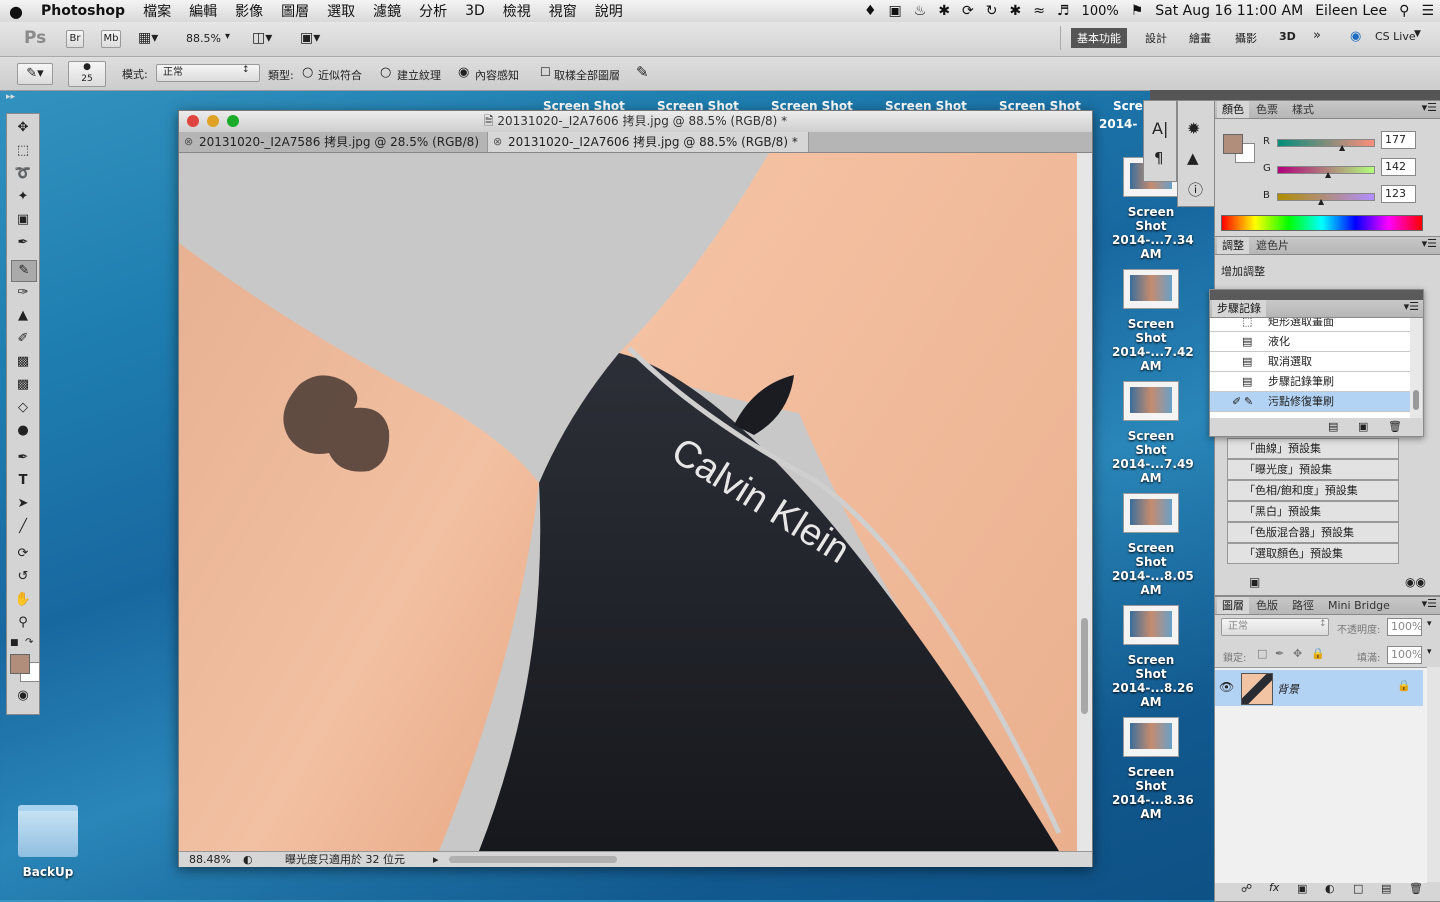 The image size is (1440, 902). I want to click on bluetooth-icon: ✱, so click(1016, 11).